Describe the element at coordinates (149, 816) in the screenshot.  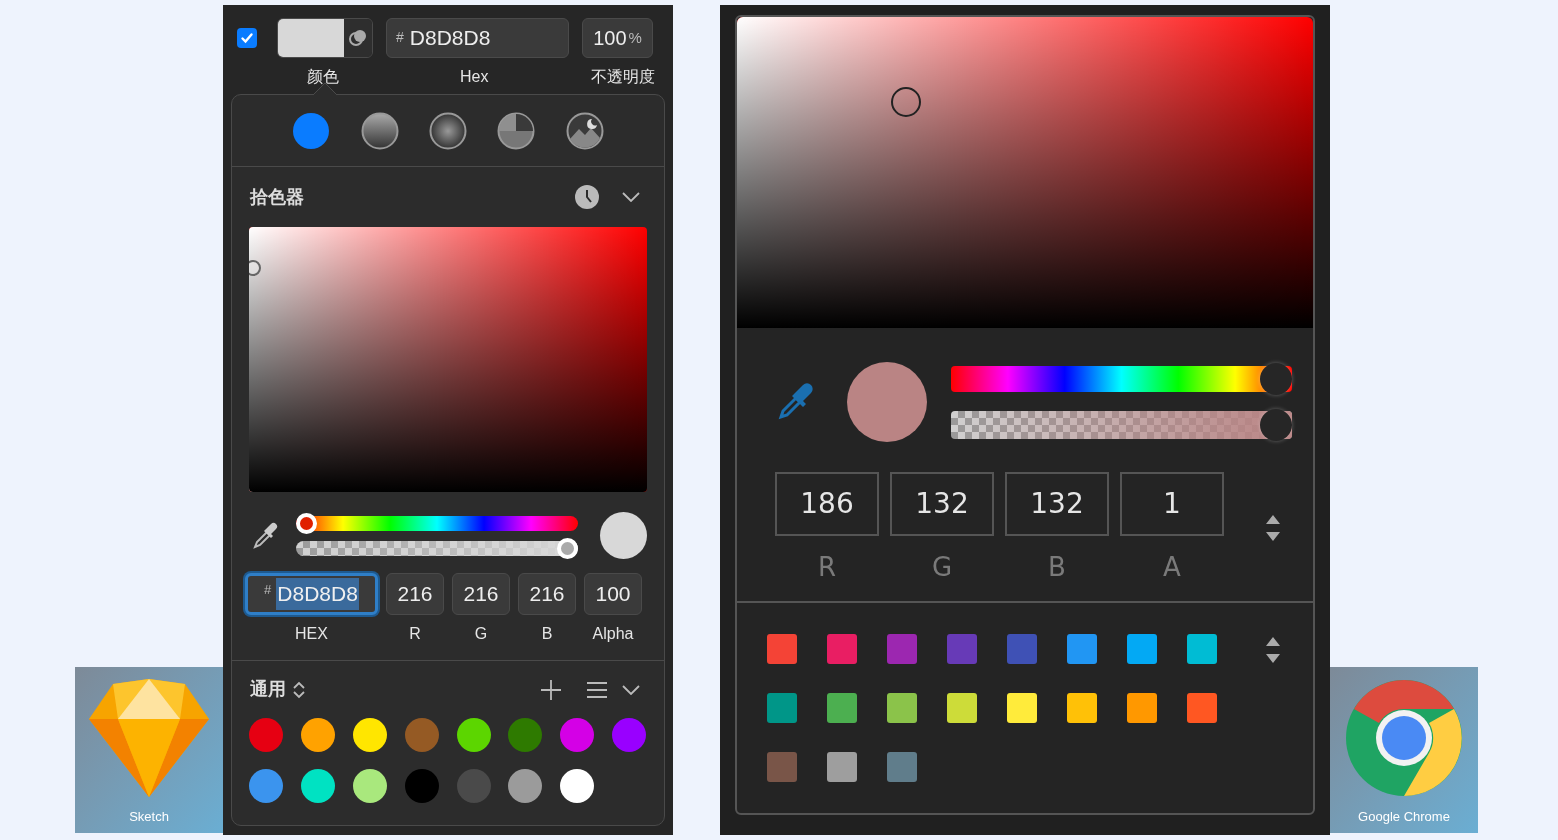
I see `app-label: Sketch` at that location.